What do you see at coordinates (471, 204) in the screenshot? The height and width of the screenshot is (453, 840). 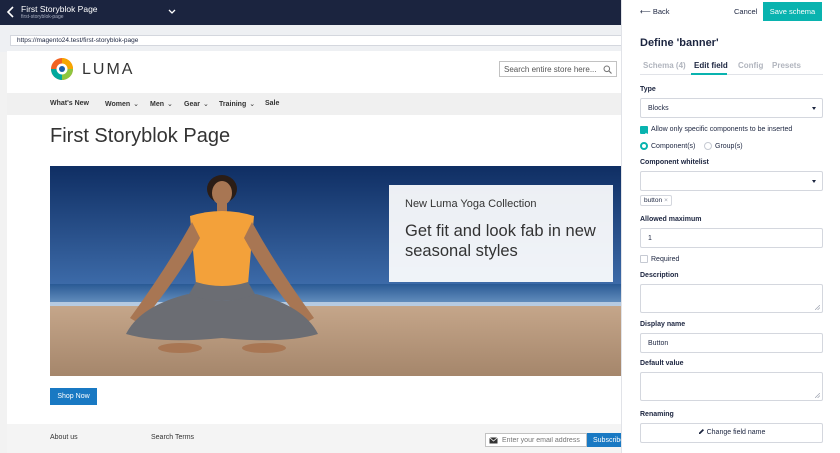 I see `banner-kicker: New Luma Yoga Collection` at bounding box center [471, 204].